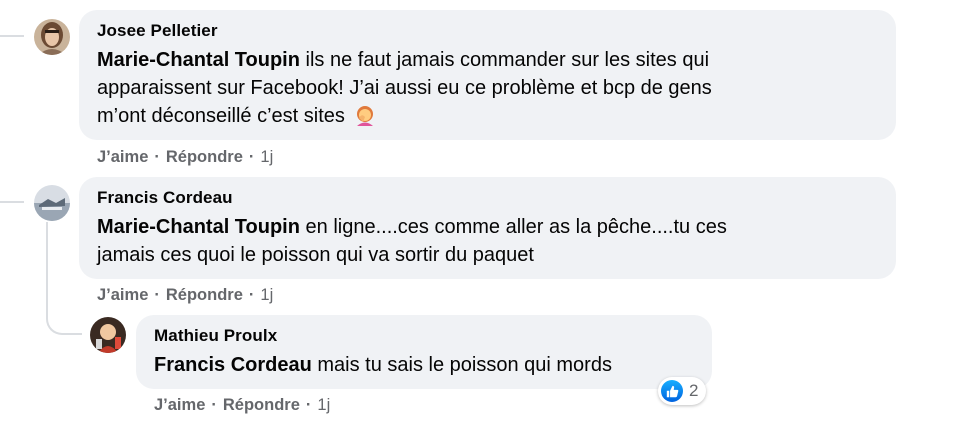 This screenshot has height=424, width=962. I want to click on like-icon, so click(672, 391).